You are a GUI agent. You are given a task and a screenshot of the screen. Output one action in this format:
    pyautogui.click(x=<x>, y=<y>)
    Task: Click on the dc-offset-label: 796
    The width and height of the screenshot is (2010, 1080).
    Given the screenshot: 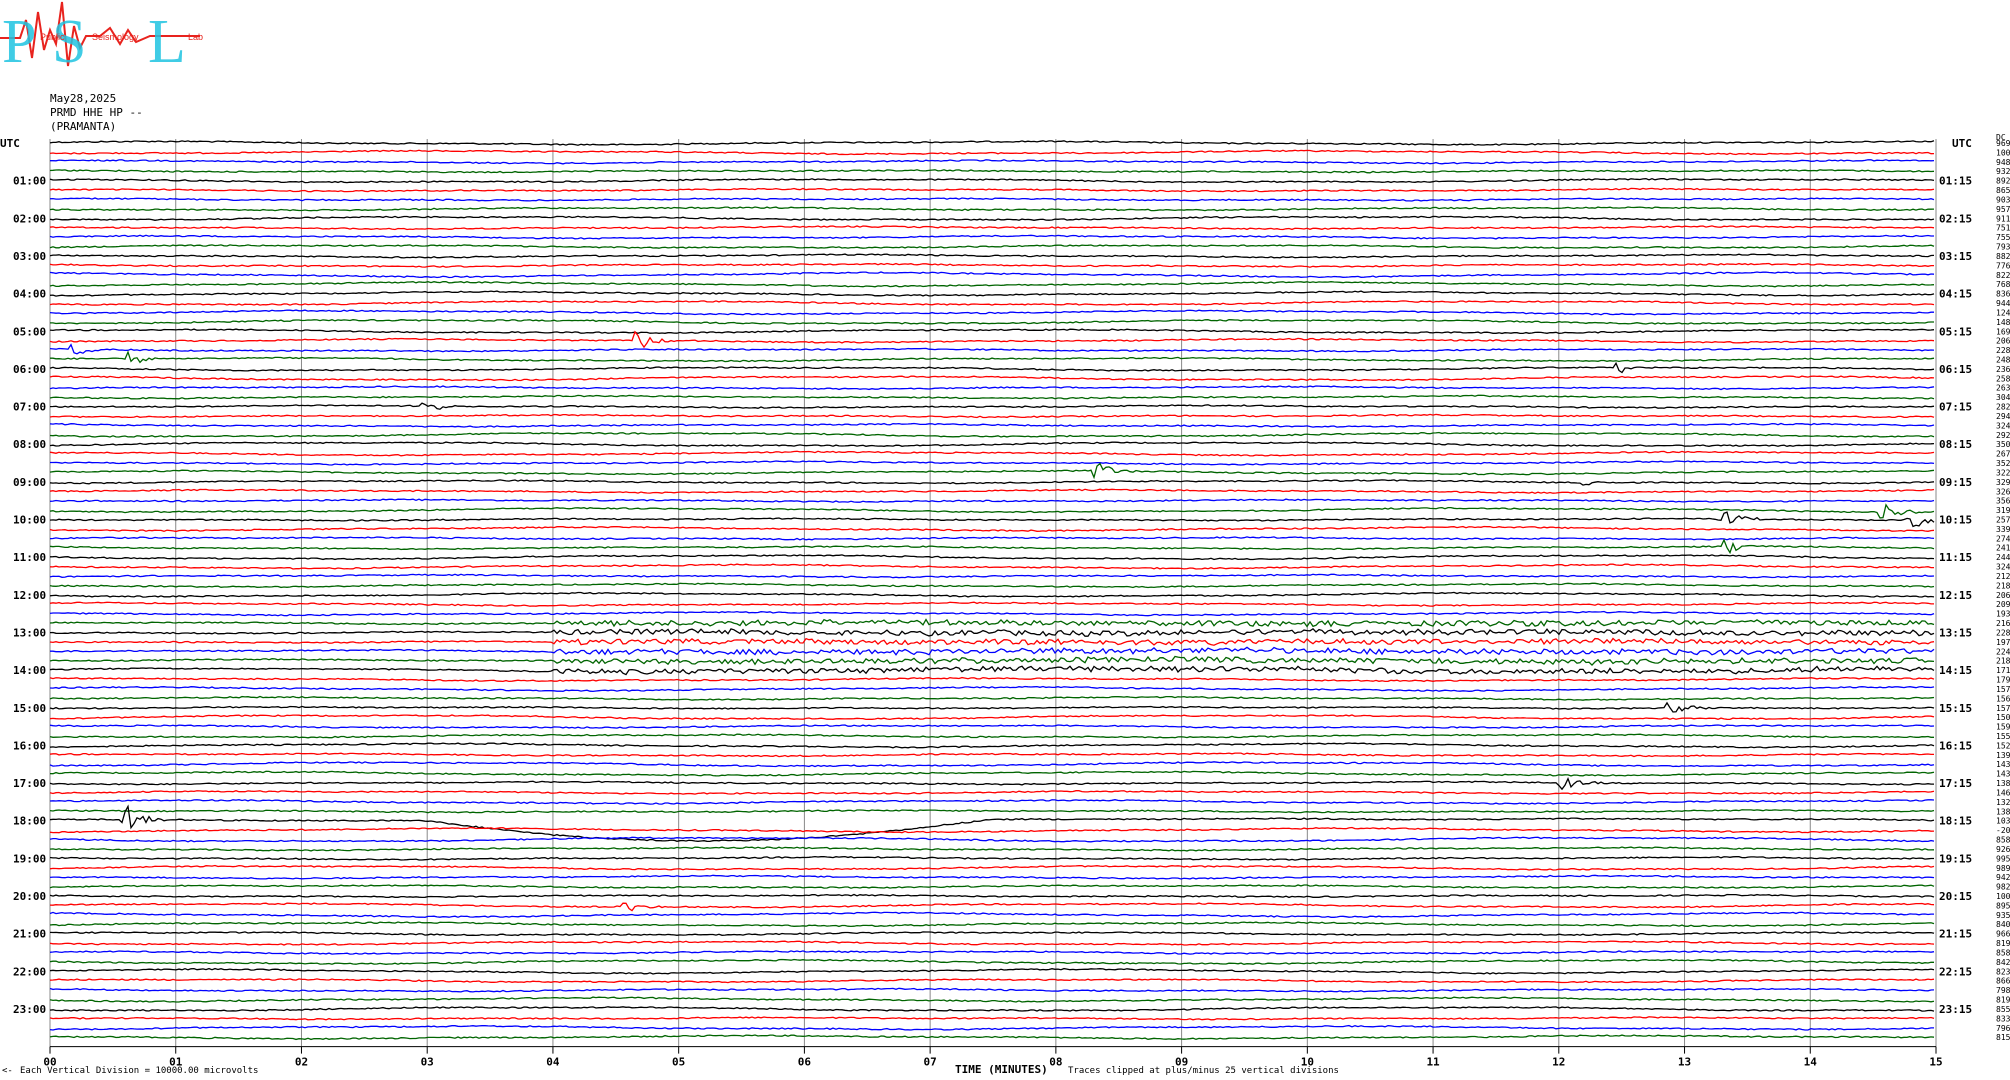 What is the action you would take?
    pyautogui.click(x=2003, y=1028)
    